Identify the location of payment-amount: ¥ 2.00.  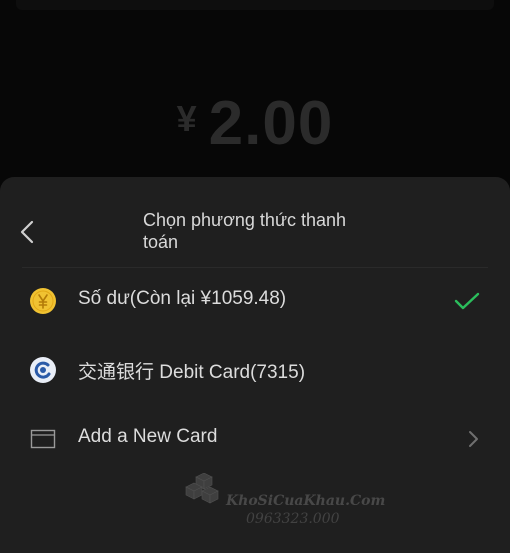
(255, 123).